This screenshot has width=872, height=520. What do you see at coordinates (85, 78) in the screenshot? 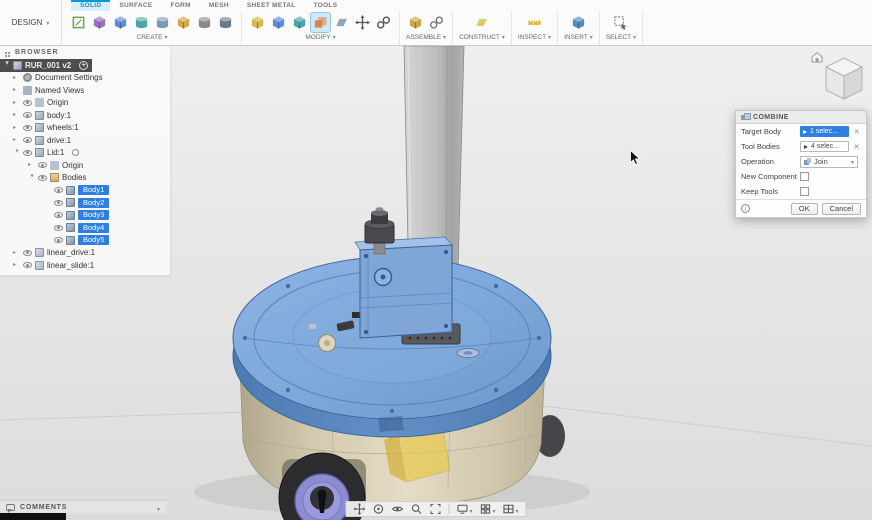
I see `browser-item-document-settings: Document Settings` at bounding box center [85, 78].